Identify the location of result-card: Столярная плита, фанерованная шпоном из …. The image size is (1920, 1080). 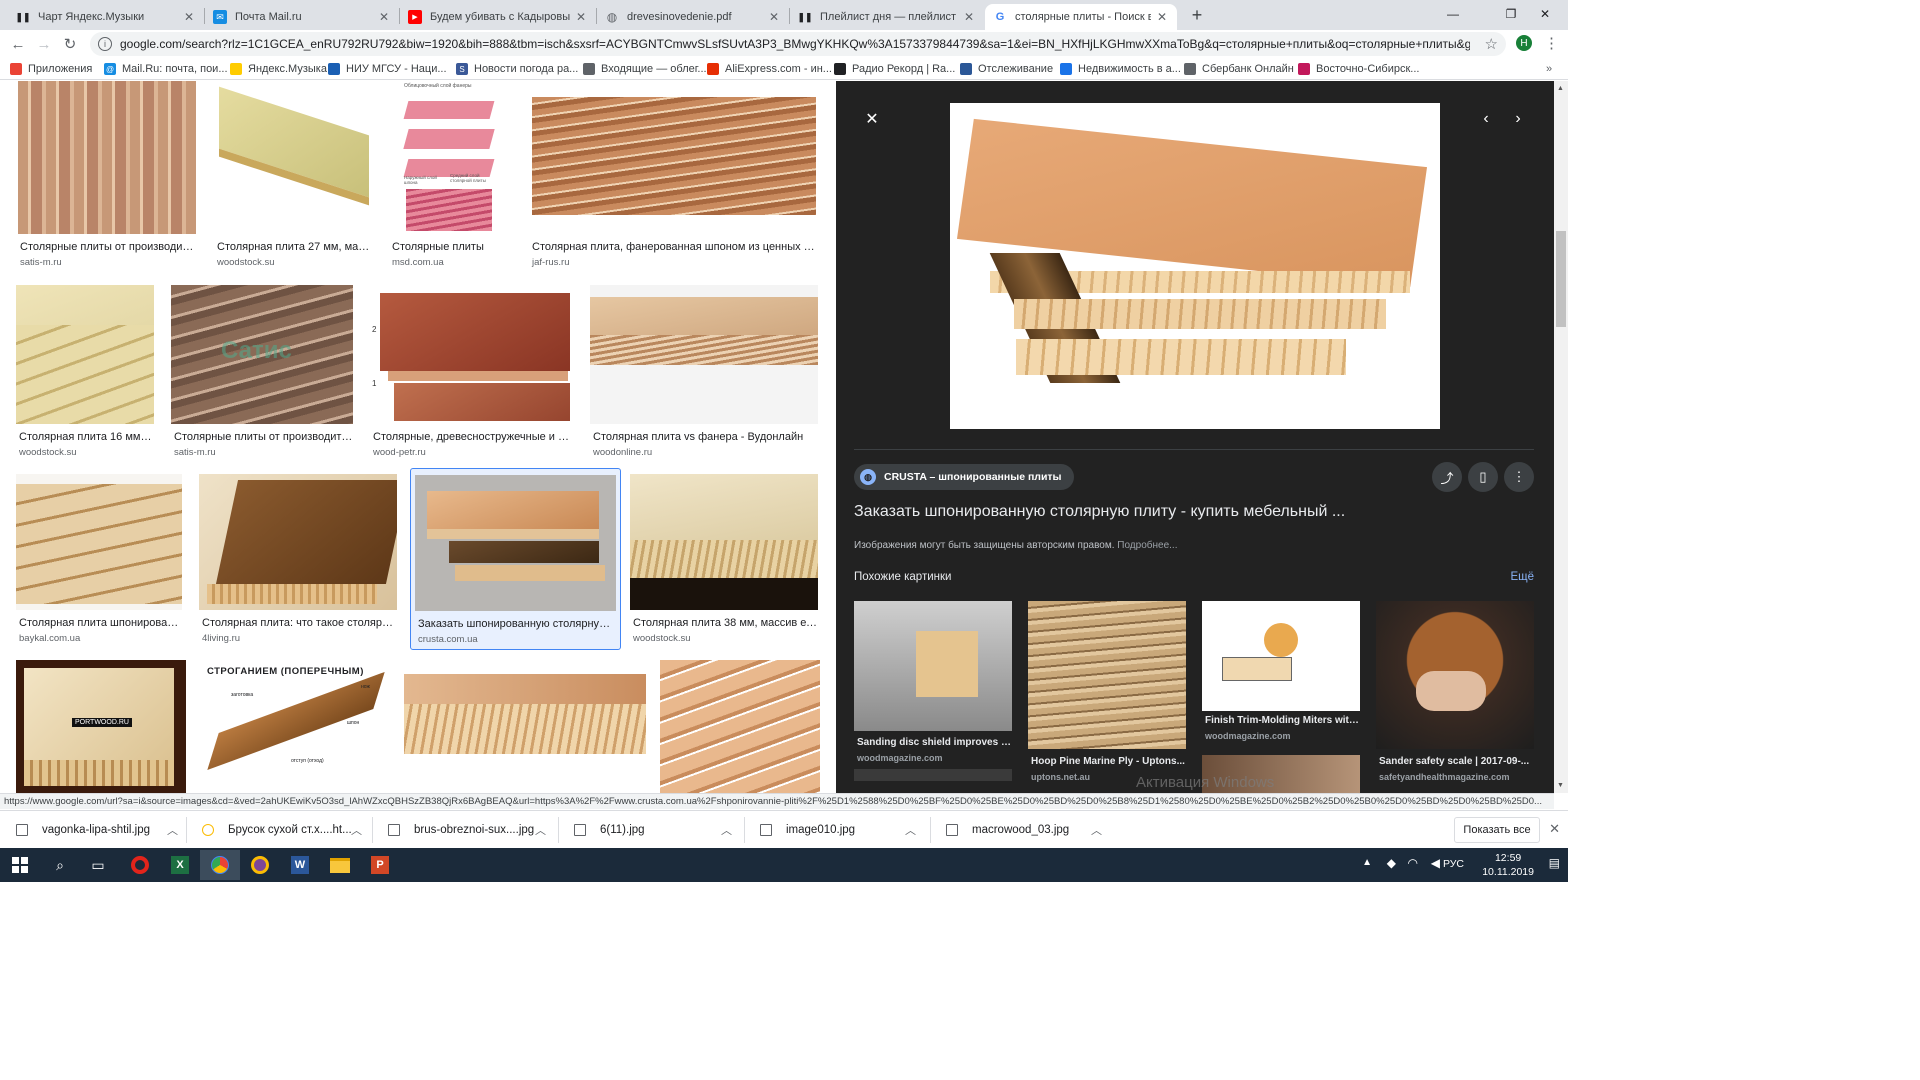
(674, 175).